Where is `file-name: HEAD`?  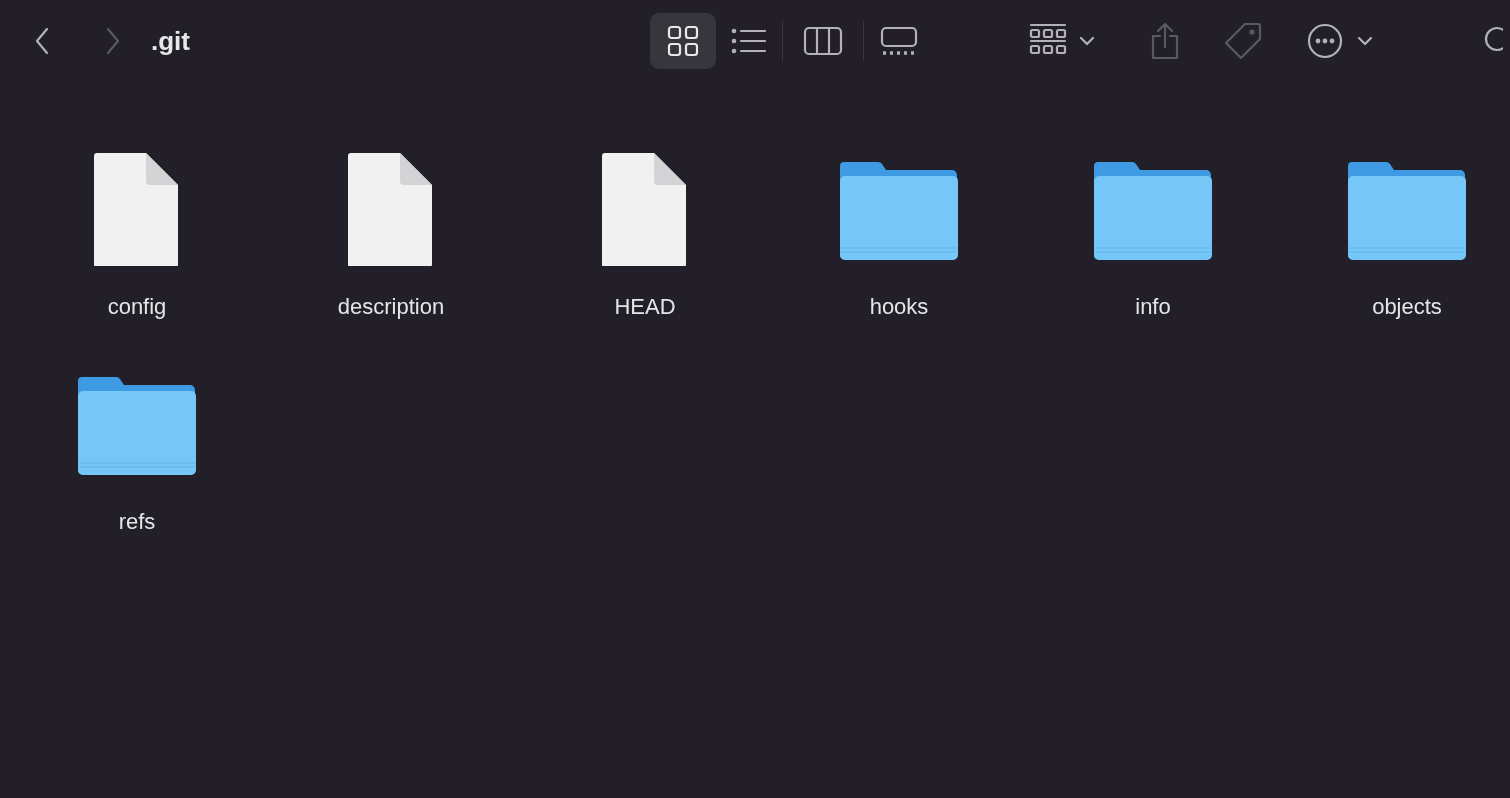 file-name: HEAD is located at coordinates (645, 306).